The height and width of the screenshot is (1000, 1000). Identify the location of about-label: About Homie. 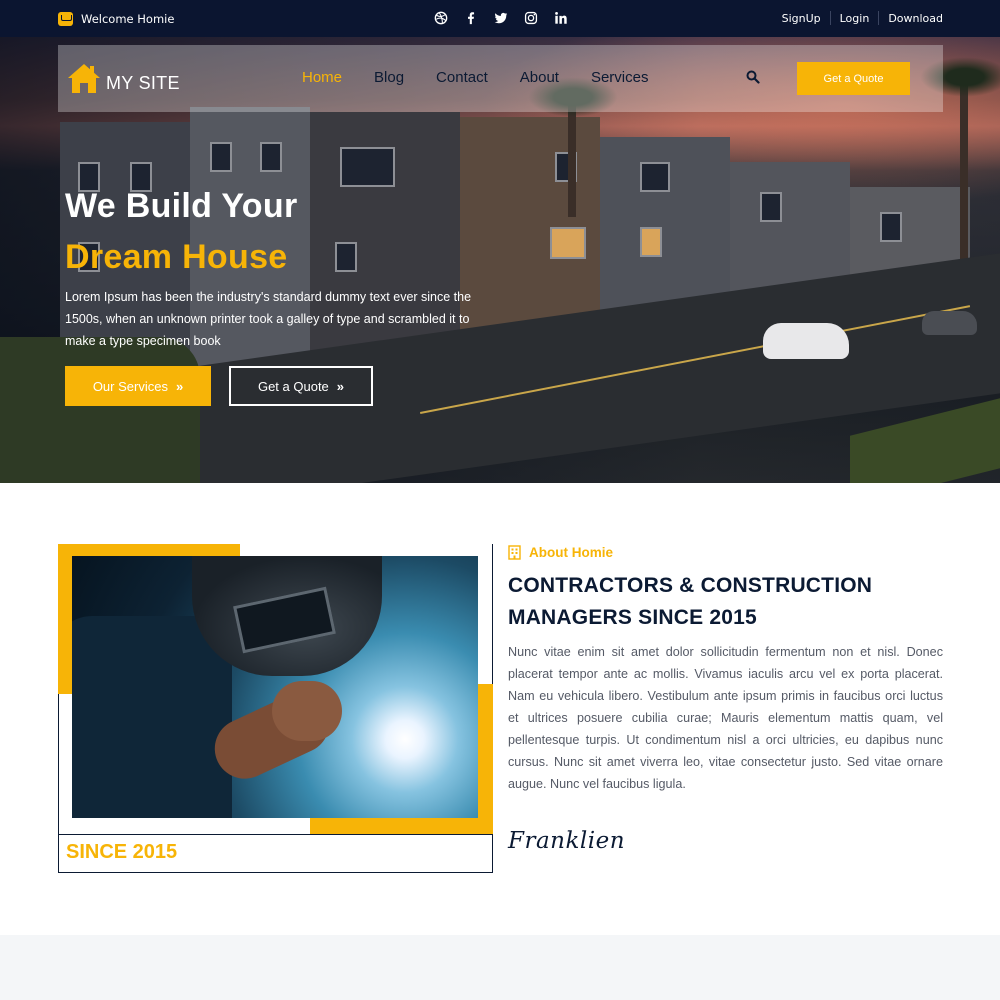
(560, 552).